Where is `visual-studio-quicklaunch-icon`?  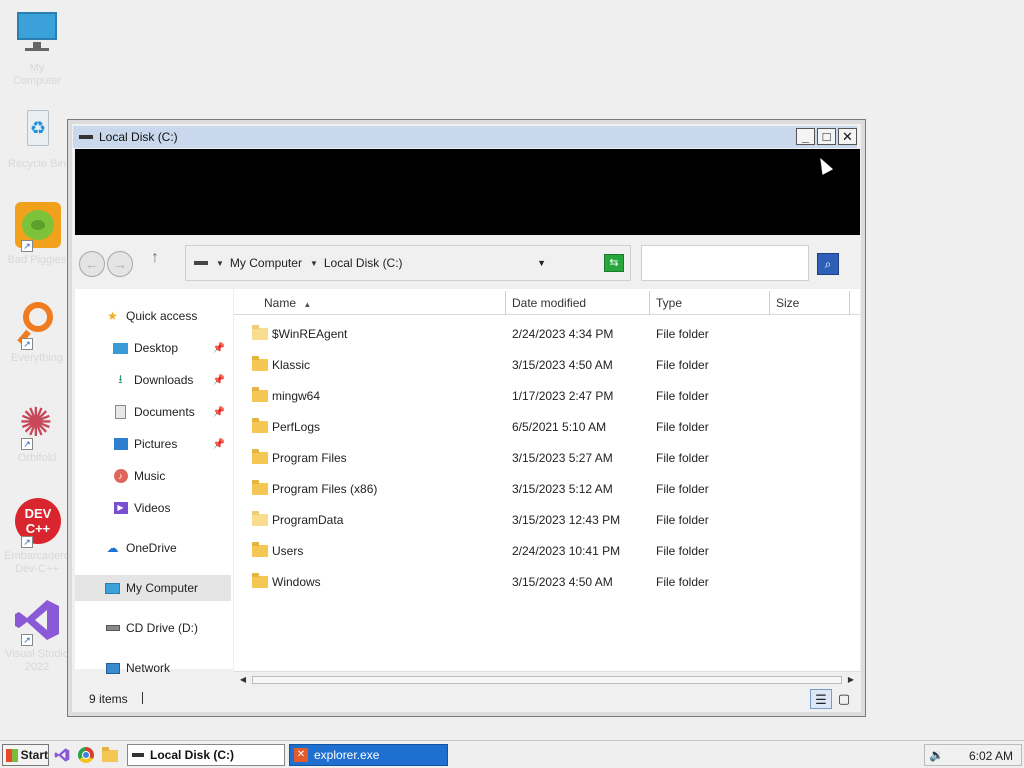
visual-studio-quicklaunch-icon is located at coordinates (62, 755).